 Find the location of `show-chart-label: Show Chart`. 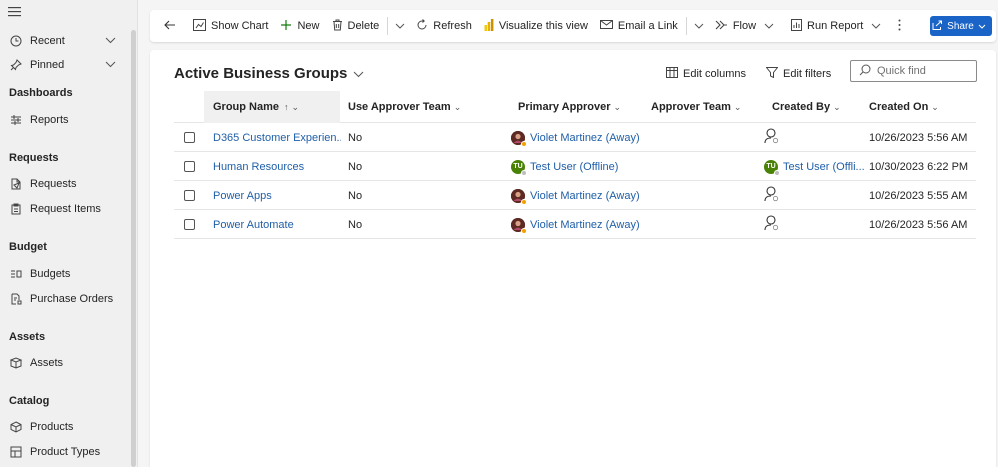

show-chart-label: Show Chart is located at coordinates (240, 26).